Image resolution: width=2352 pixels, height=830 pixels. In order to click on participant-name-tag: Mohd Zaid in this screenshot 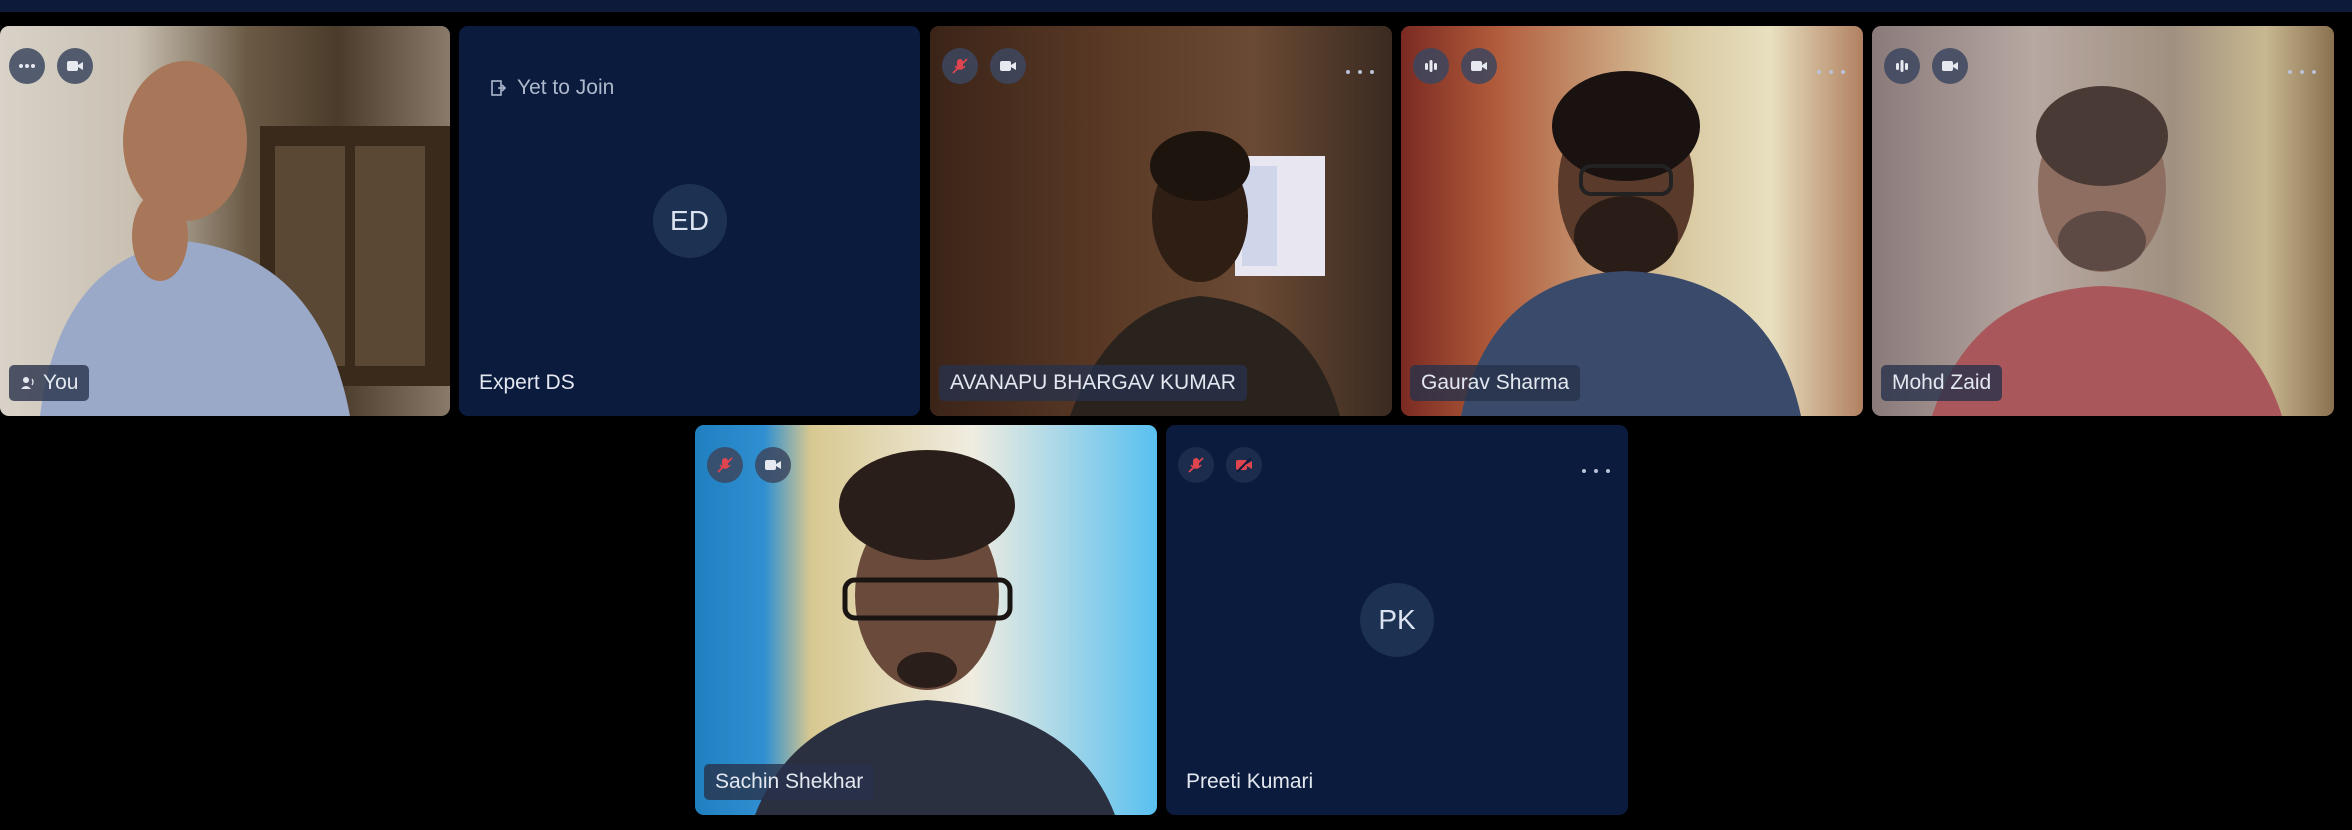, I will do `click(1942, 383)`.